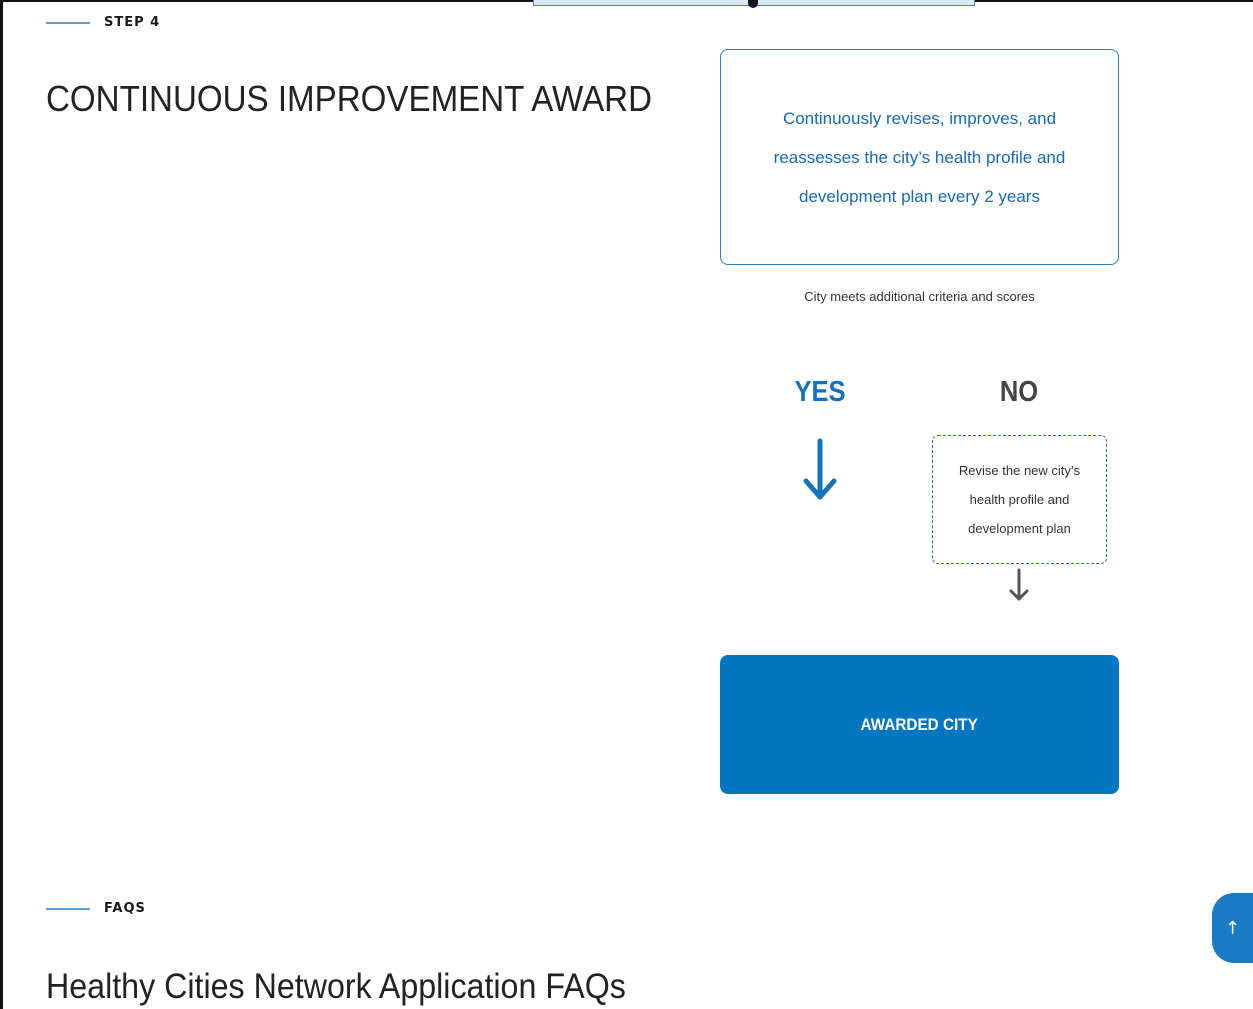  I want to click on faq-eyebrow: FAQS, so click(96, 908).